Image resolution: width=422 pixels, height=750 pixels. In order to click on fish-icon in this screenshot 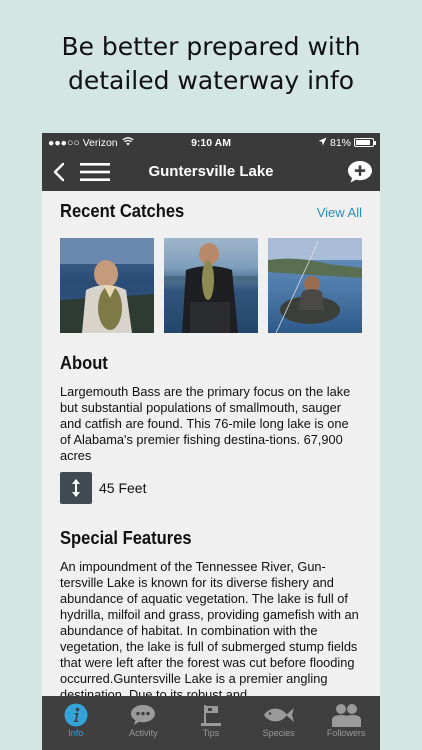, I will do `click(278, 715)`.